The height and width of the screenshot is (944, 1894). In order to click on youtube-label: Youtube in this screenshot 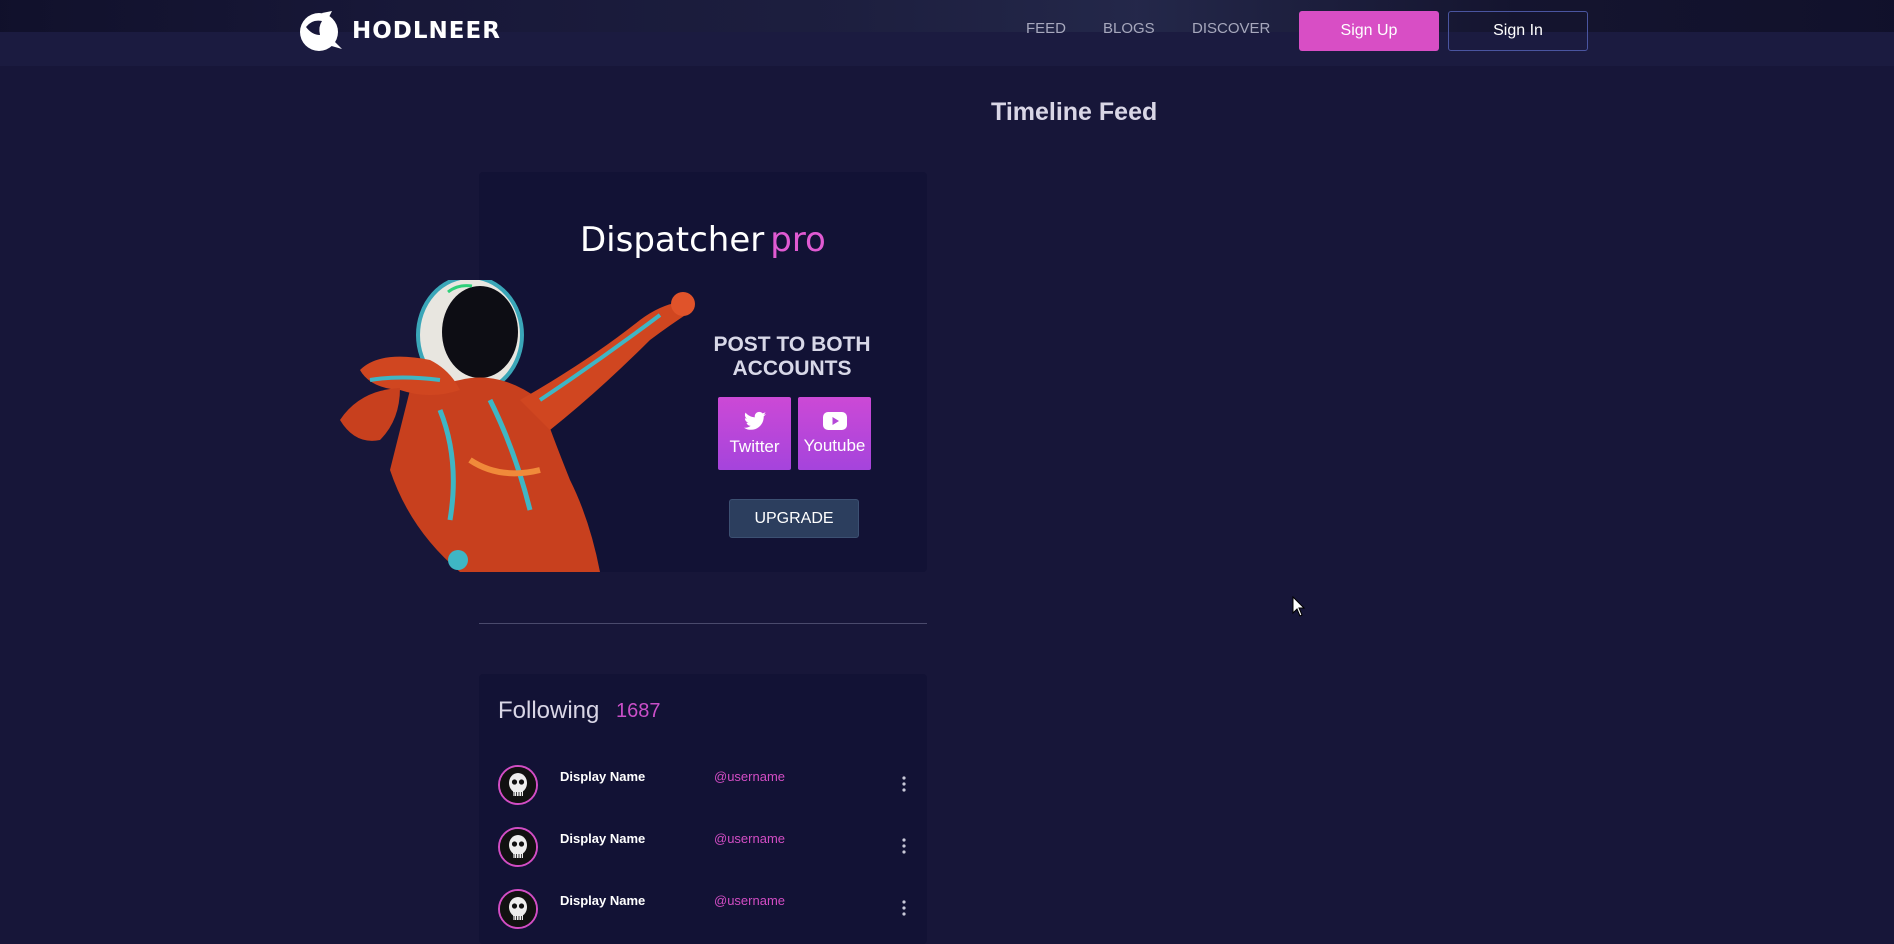, I will do `click(834, 445)`.